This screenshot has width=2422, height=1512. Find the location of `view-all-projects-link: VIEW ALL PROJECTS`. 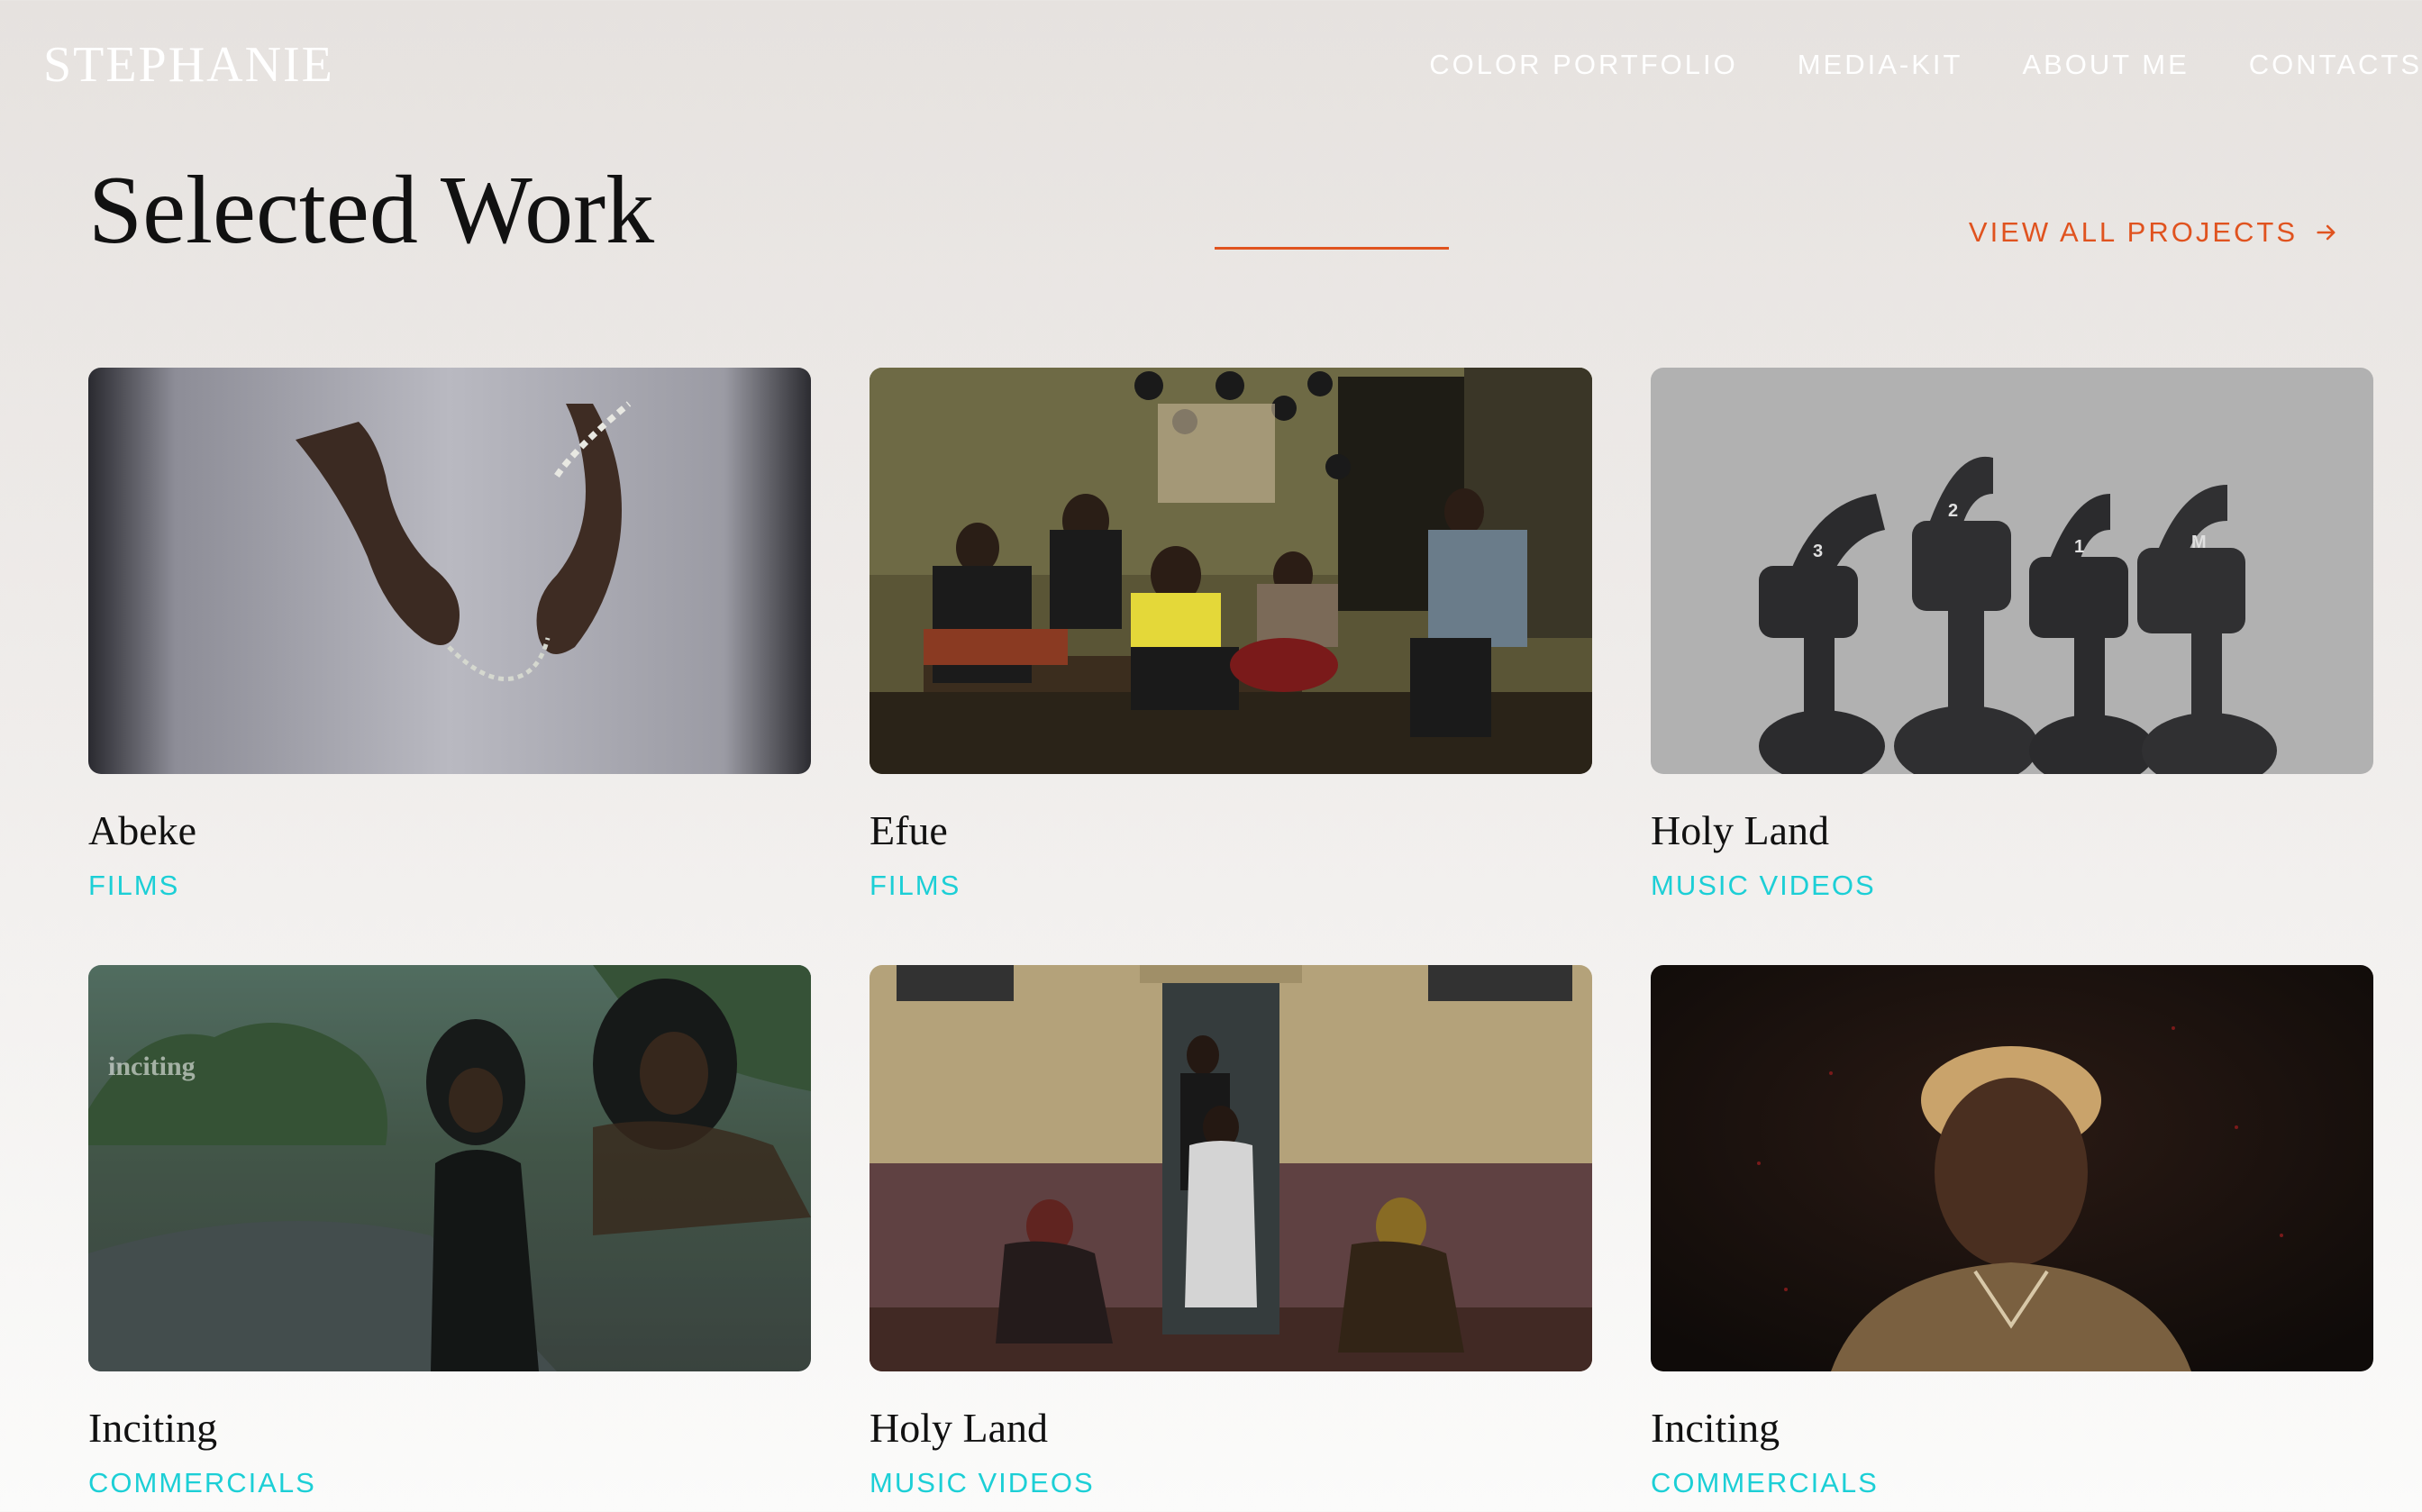

view-all-projects-link: VIEW ALL PROJECTS is located at coordinates (2154, 232).